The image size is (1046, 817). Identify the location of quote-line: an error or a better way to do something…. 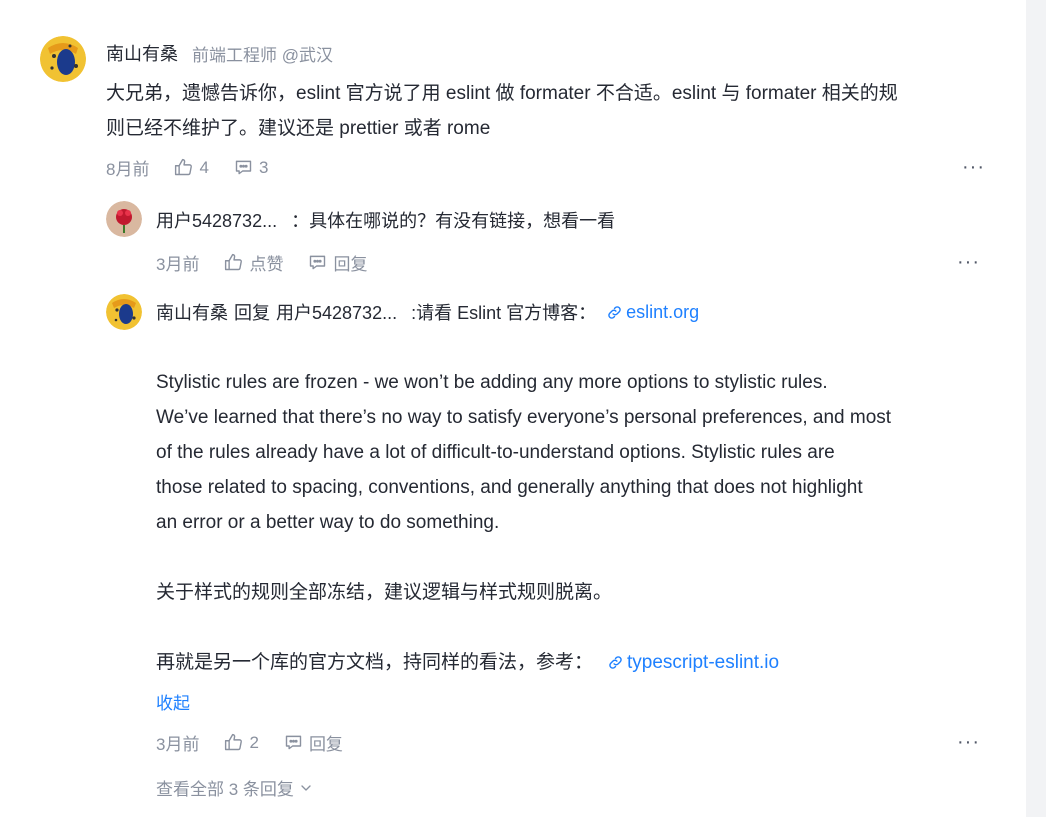
(328, 522).